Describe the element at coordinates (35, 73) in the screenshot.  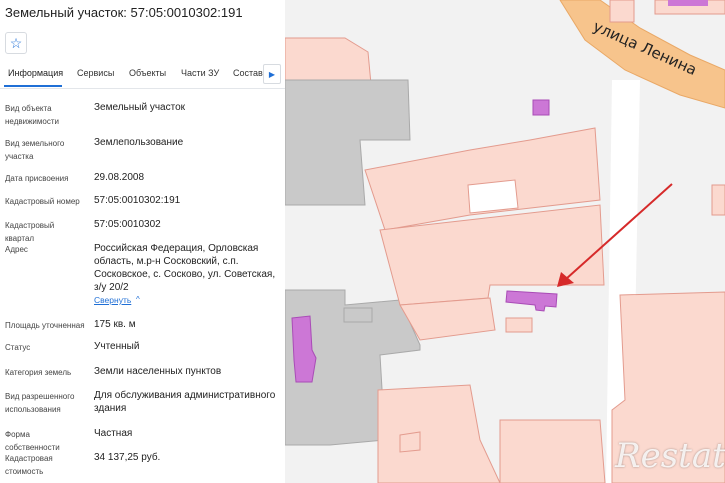
I see `tab-info: Информация` at that location.